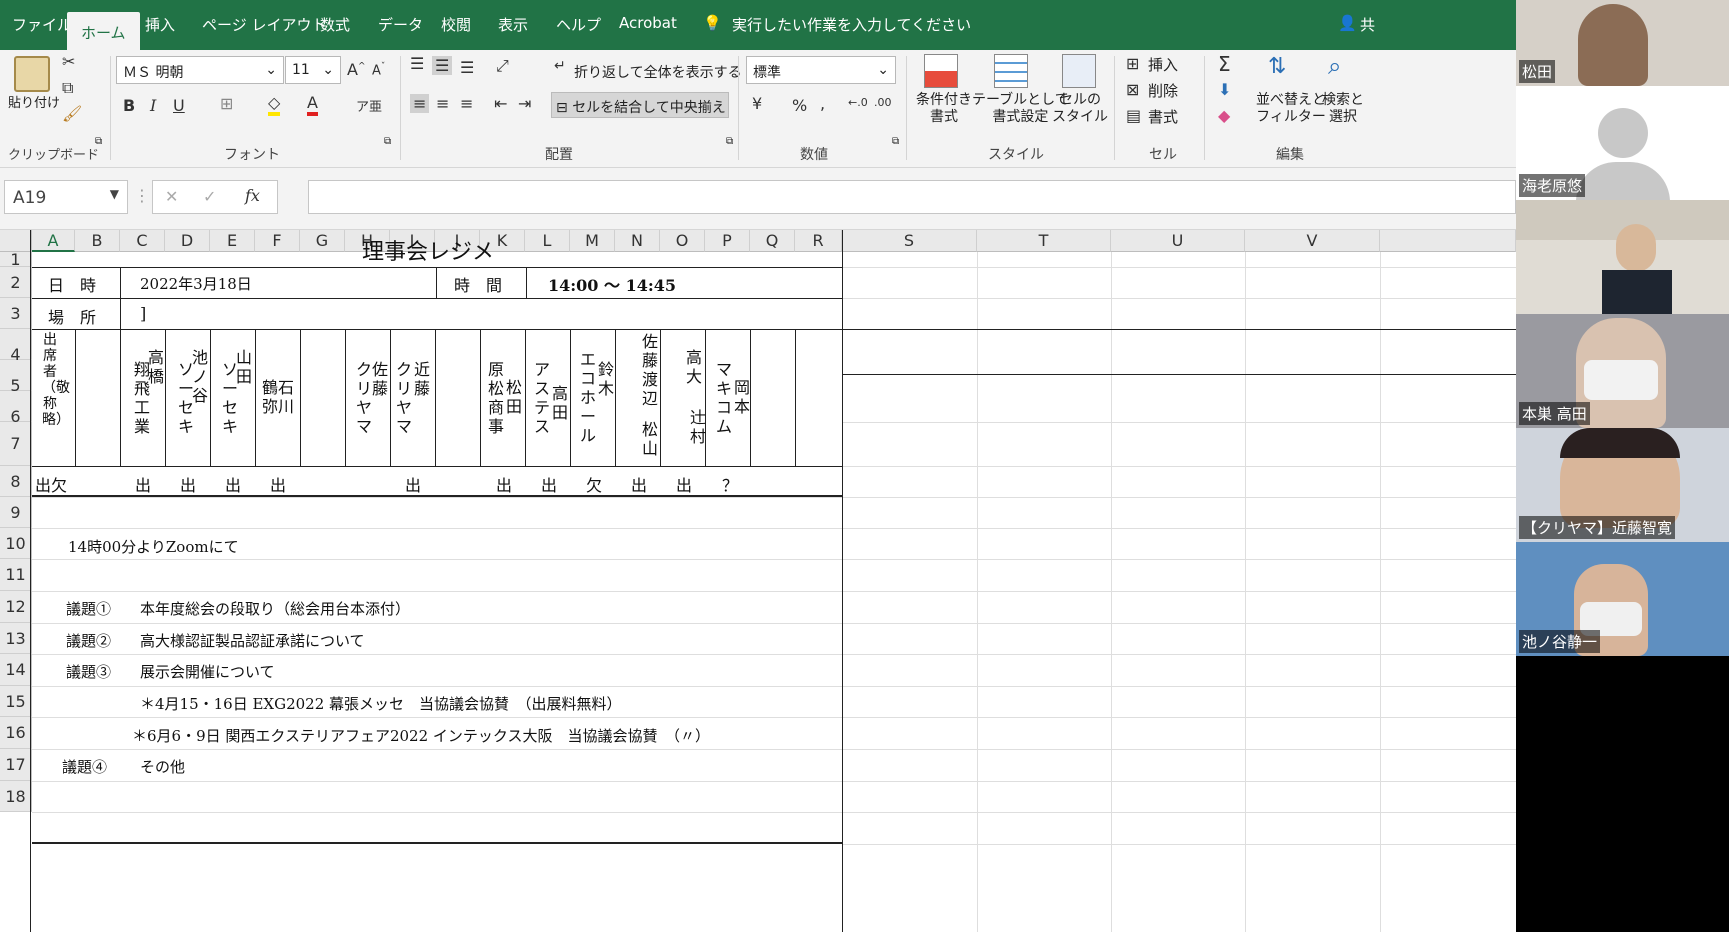 The image size is (1729, 932). What do you see at coordinates (1622, 485) in the screenshot?
I see `video-tile: 【クリヤマ】近藤智寛` at bounding box center [1622, 485].